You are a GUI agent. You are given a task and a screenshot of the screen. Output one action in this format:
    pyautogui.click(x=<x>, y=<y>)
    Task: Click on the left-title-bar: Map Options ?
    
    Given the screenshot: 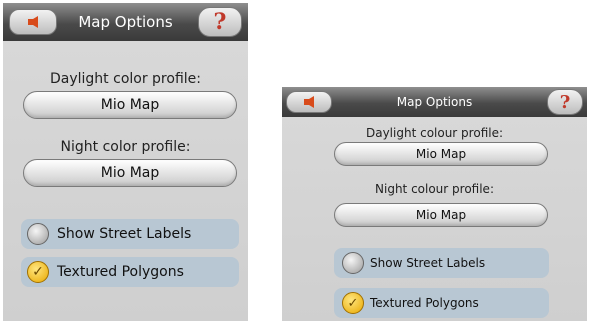 What is the action you would take?
    pyautogui.click(x=125, y=22)
    